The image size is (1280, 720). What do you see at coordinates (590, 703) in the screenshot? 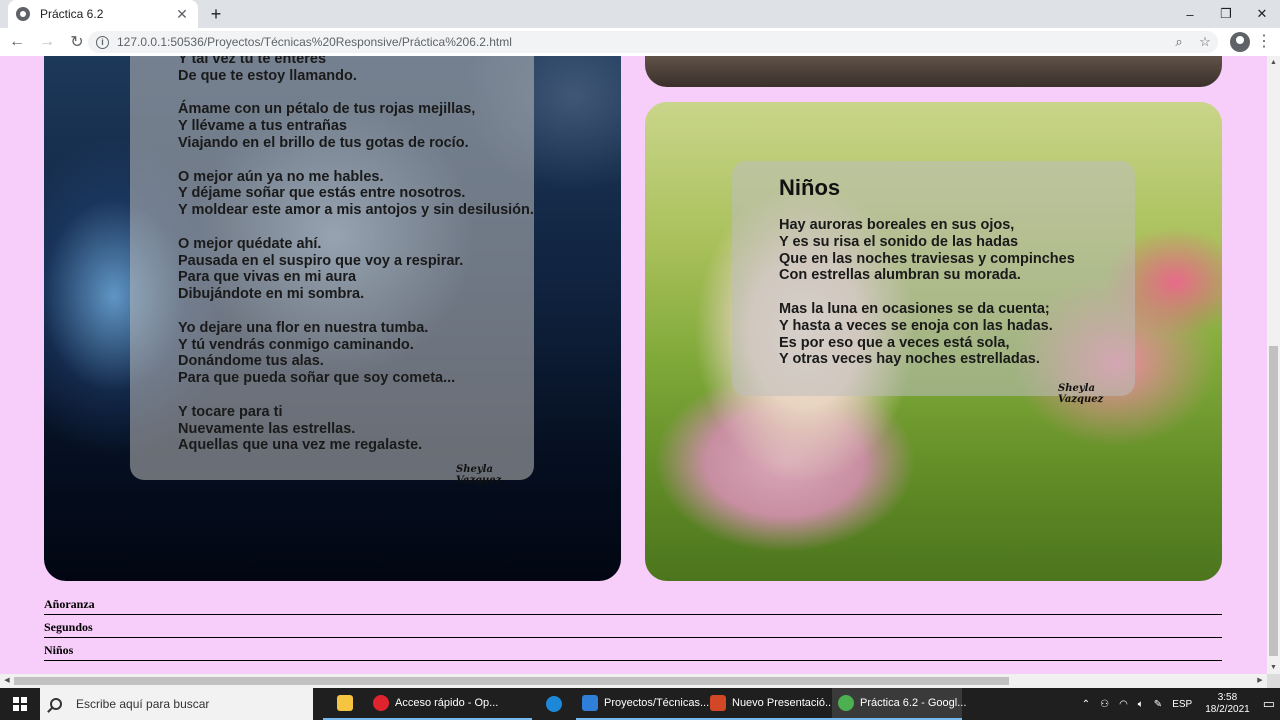
I see `editor-icon` at bounding box center [590, 703].